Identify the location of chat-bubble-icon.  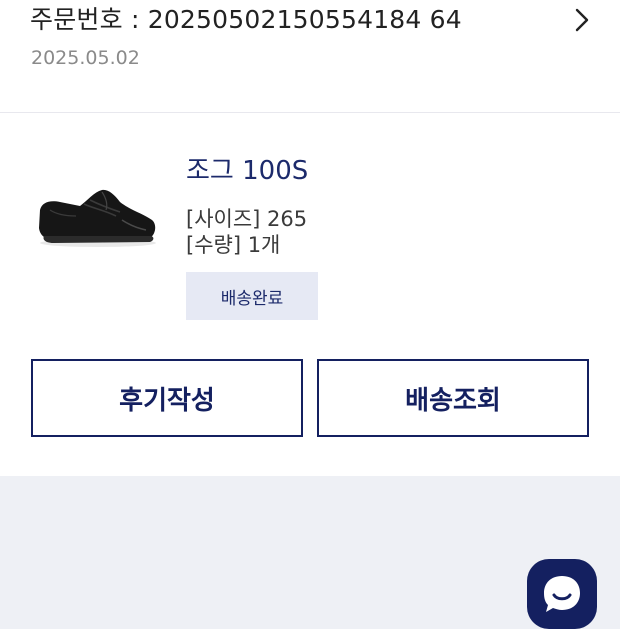
(562, 594).